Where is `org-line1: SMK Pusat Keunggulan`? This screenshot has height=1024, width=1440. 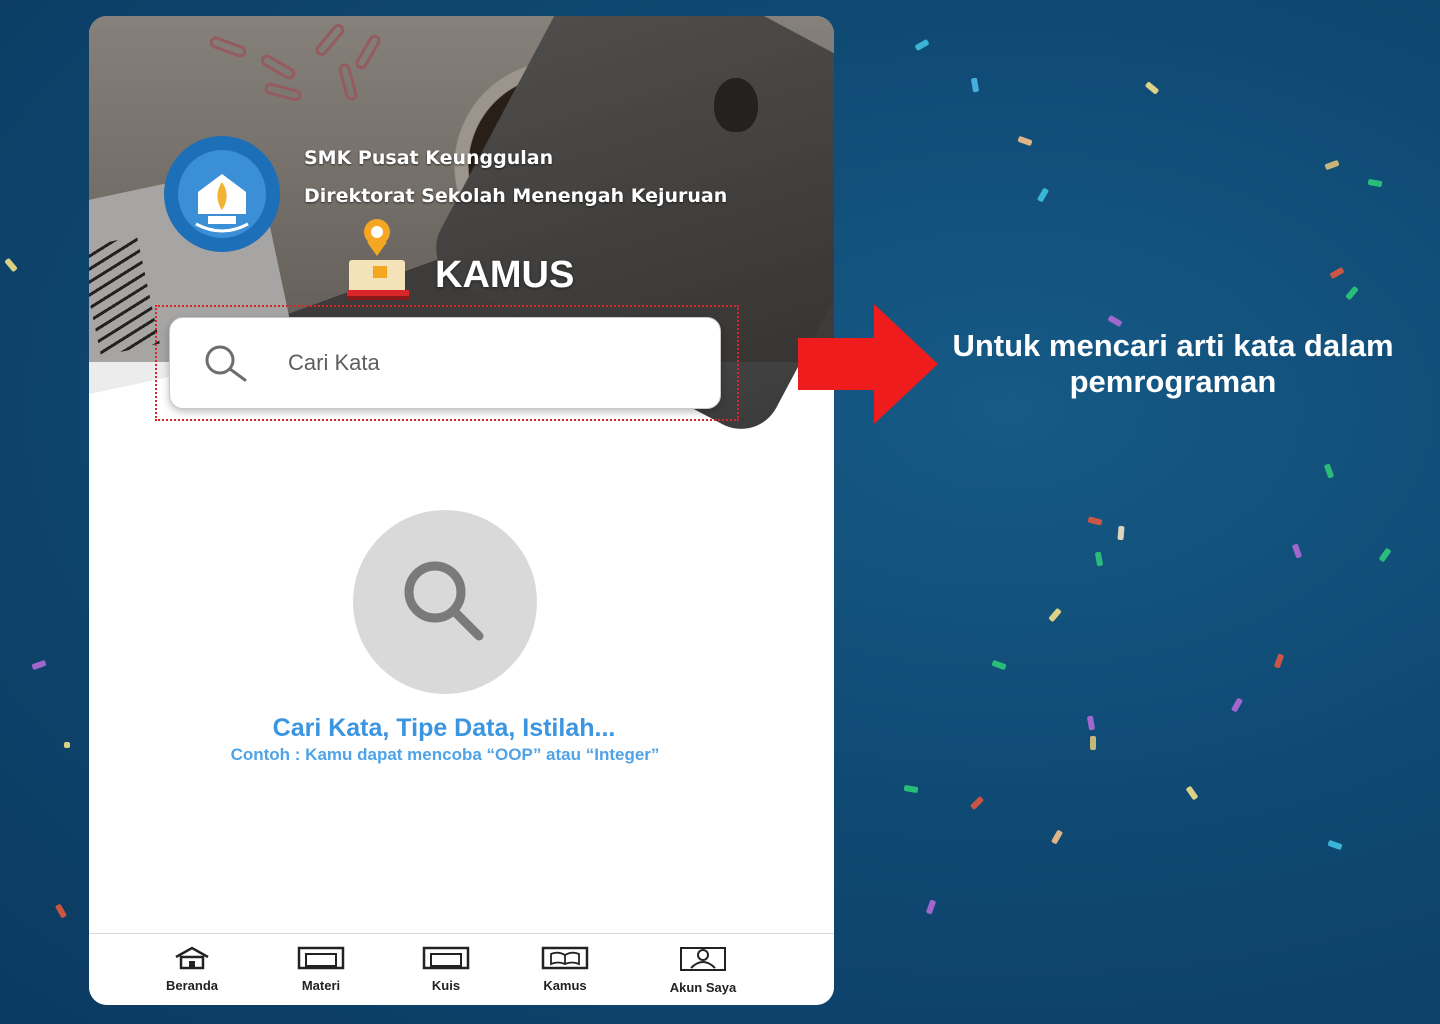 org-line1: SMK Pusat Keunggulan is located at coordinates (429, 158).